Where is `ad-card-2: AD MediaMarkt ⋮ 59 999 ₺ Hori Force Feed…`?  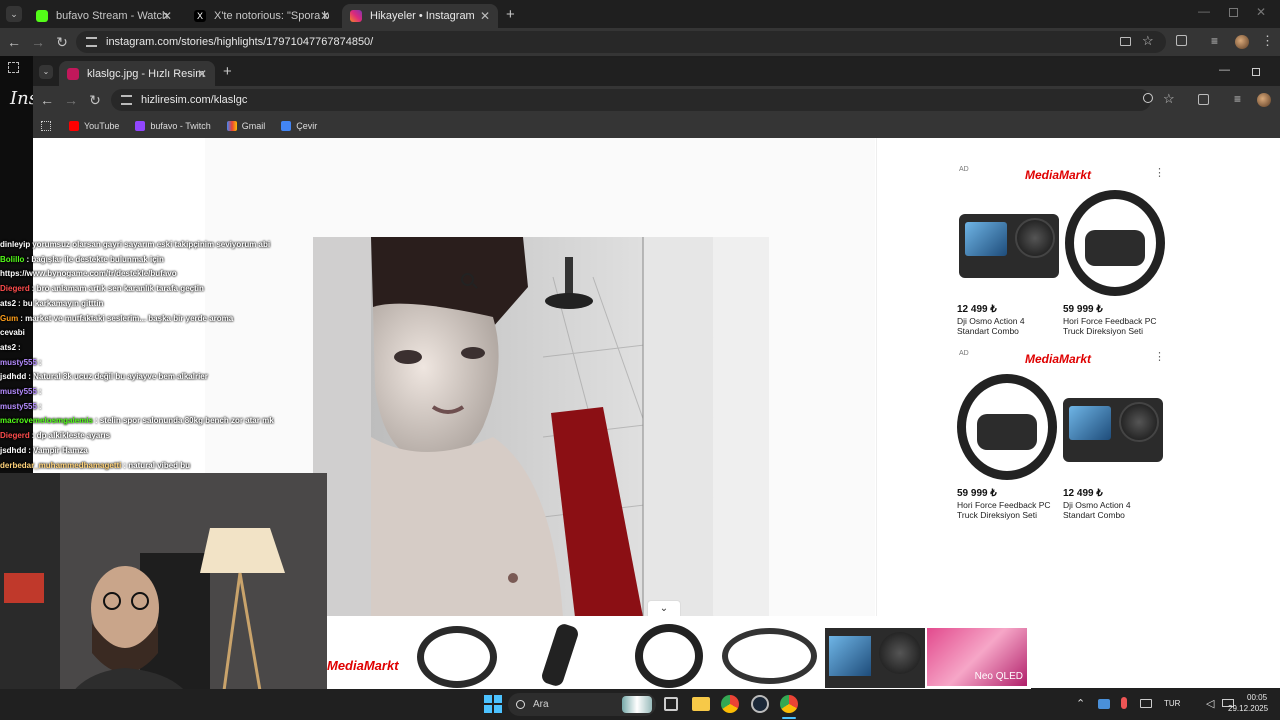
ad-card-2: AD MediaMarkt ⋮ 59 999 ₺ Hori Force Feed… is located at coordinates (1063, 436).